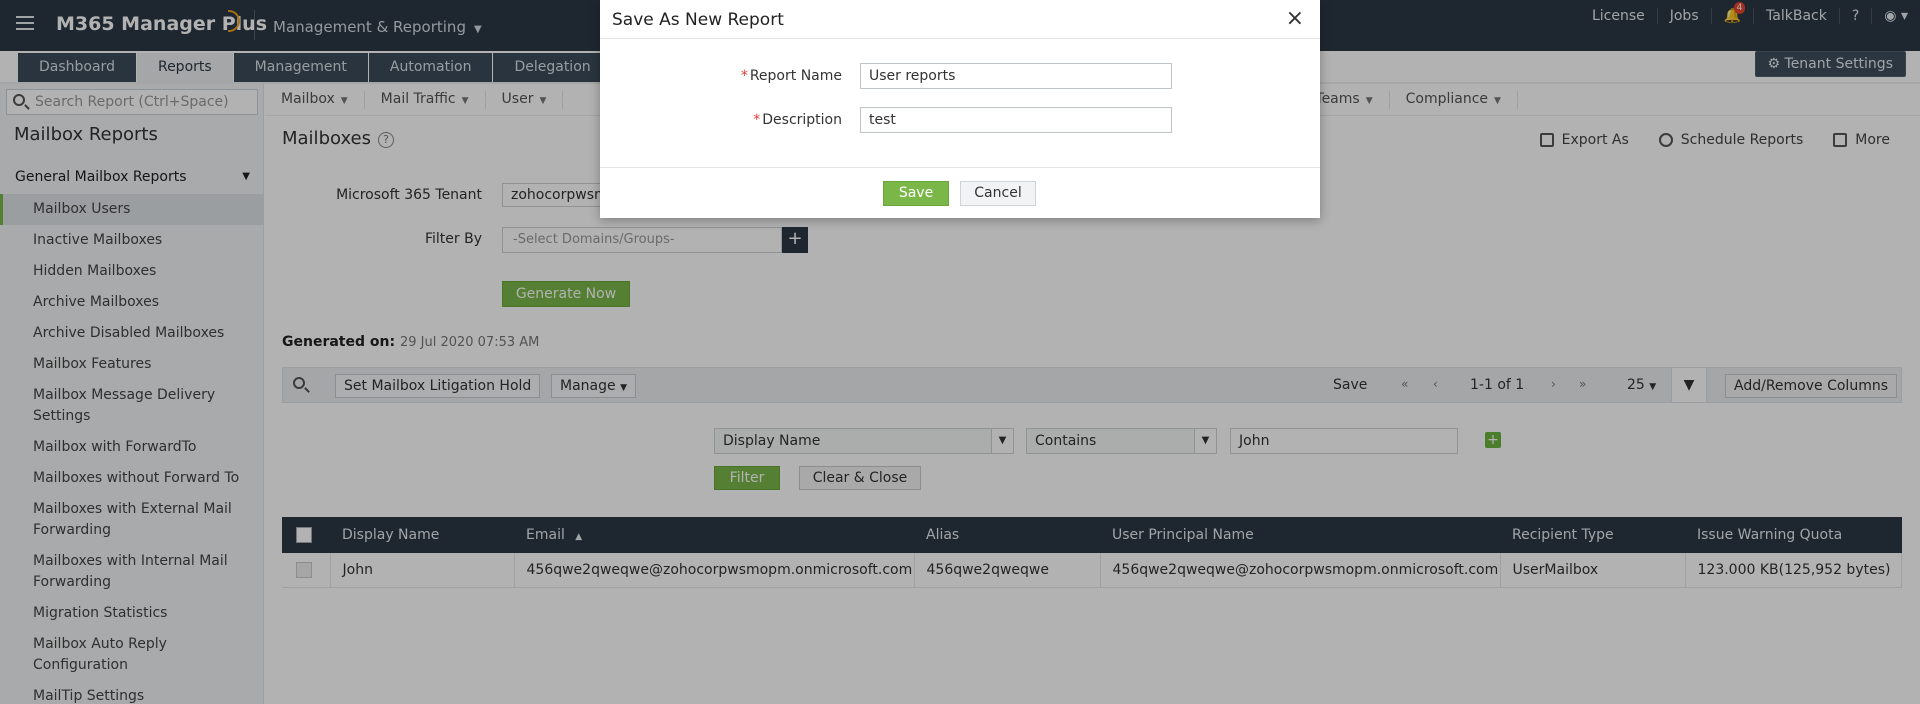  I want to click on description-label: * Description, so click(797, 120).